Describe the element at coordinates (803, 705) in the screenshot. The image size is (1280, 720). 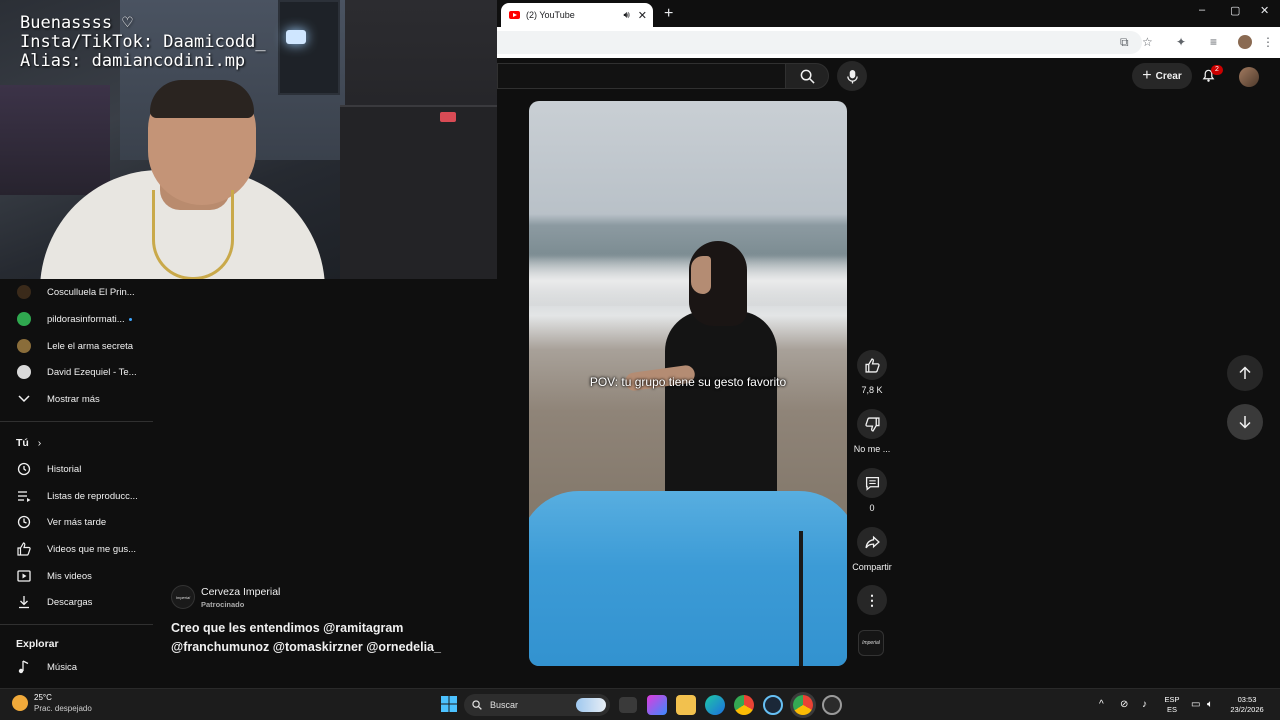
I see `chrome-active-icon` at that location.